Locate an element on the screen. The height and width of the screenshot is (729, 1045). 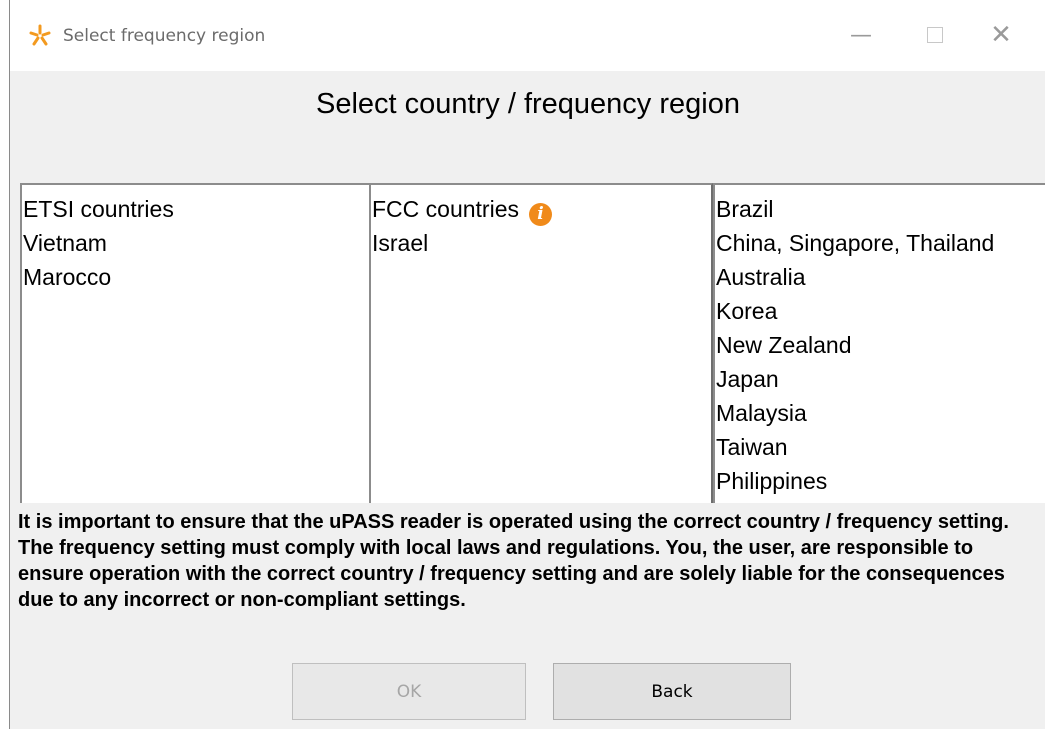
list-item: Taiwan is located at coordinates (880, 447).